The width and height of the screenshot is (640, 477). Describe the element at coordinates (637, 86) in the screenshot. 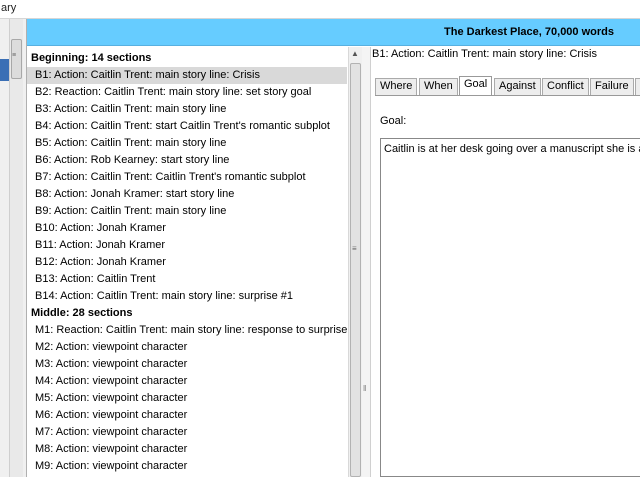

I see `tab-m: M` at that location.